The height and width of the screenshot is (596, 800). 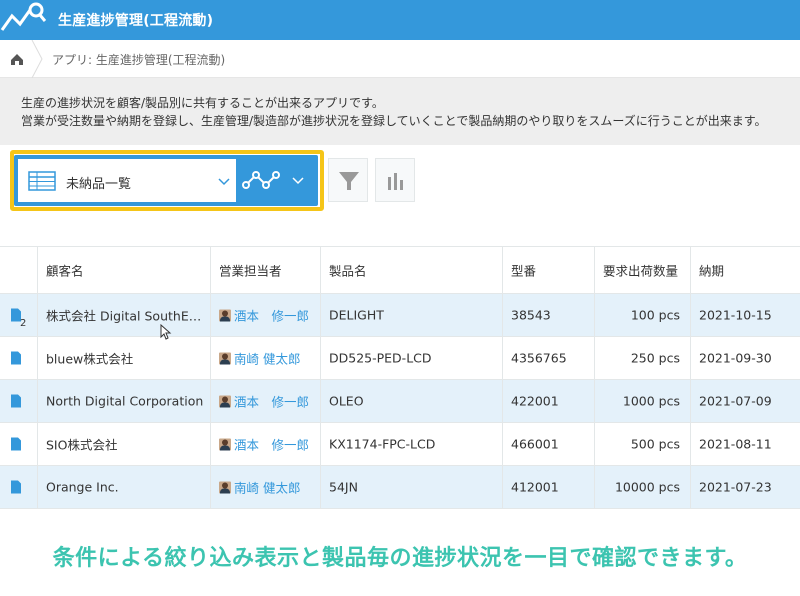 I want to click on breadcrumb-separator-icon, so click(x=37, y=59).